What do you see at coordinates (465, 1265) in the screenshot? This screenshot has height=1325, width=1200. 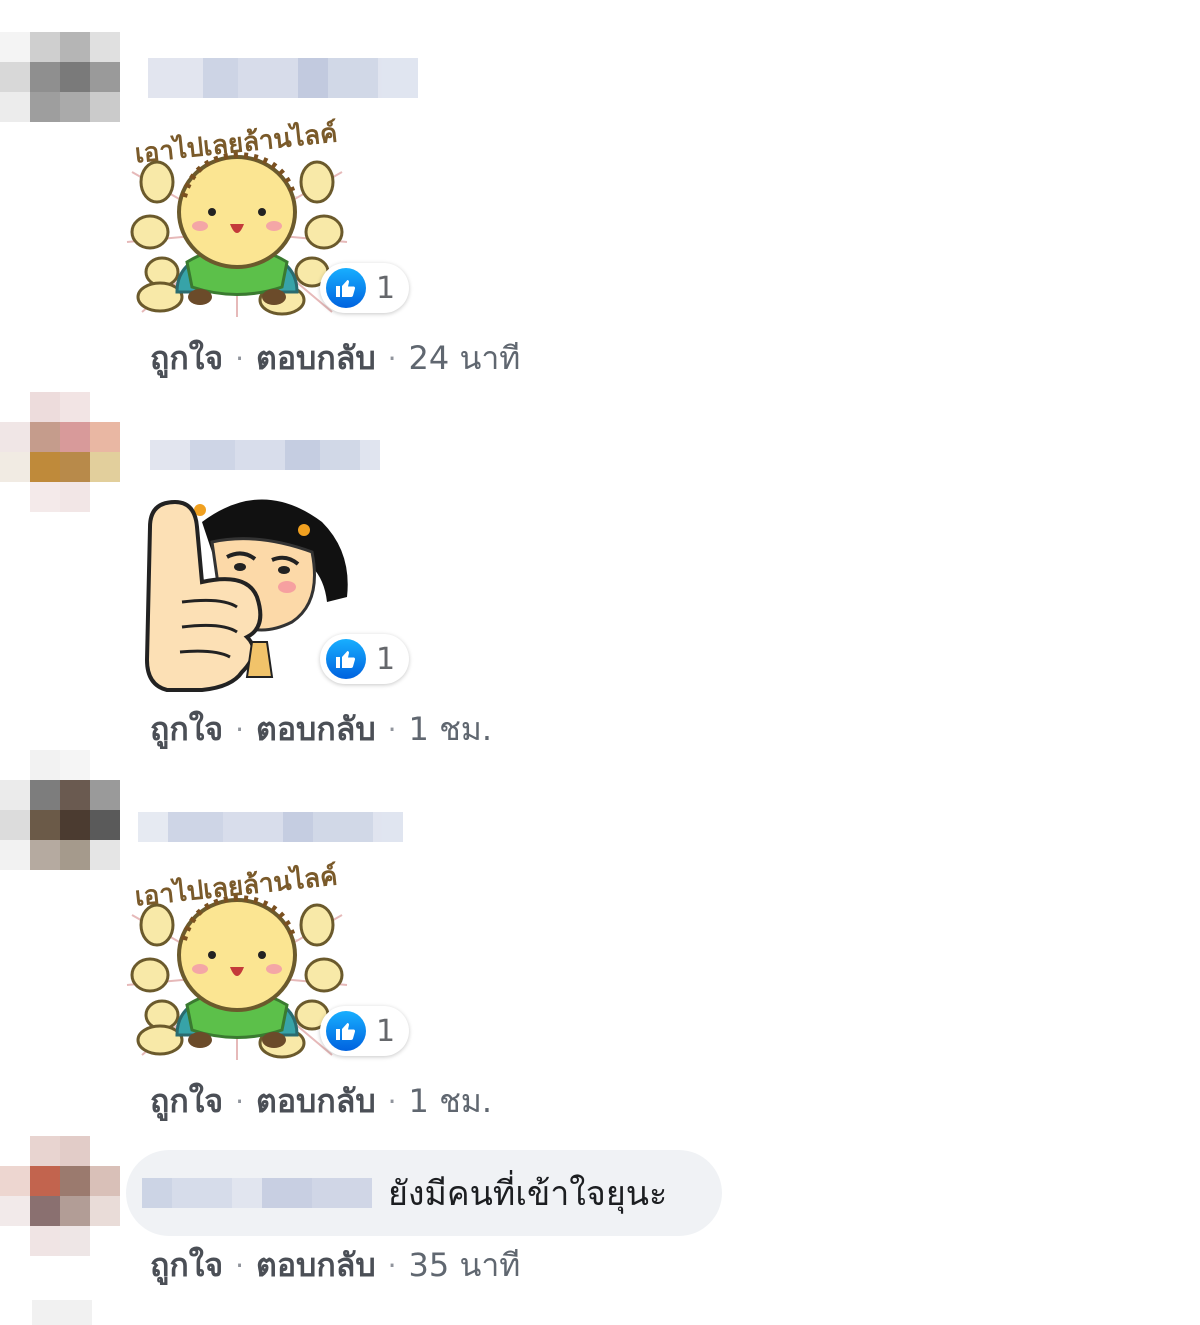 I see `comment-timestamp: 35 นาที` at bounding box center [465, 1265].